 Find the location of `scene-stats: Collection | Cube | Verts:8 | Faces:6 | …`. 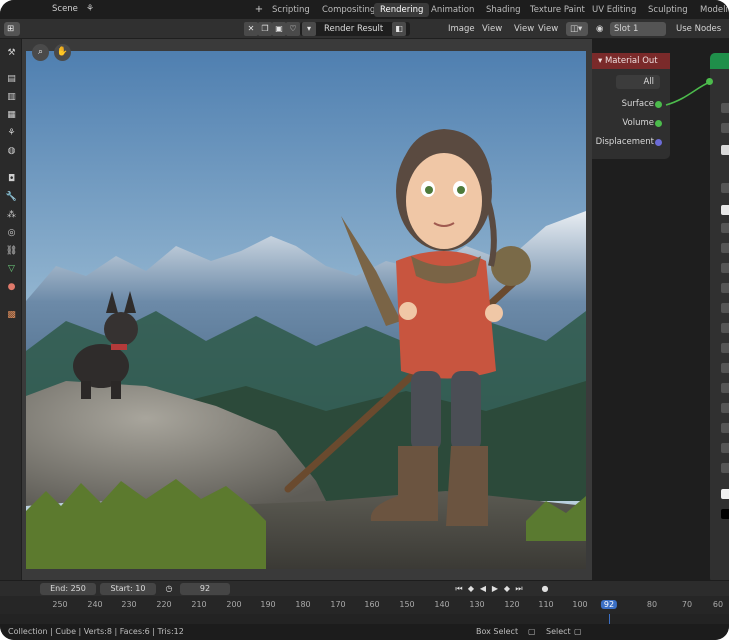

scene-stats: Collection | Cube | Verts:8 | Faces:6 | … is located at coordinates (96, 631).